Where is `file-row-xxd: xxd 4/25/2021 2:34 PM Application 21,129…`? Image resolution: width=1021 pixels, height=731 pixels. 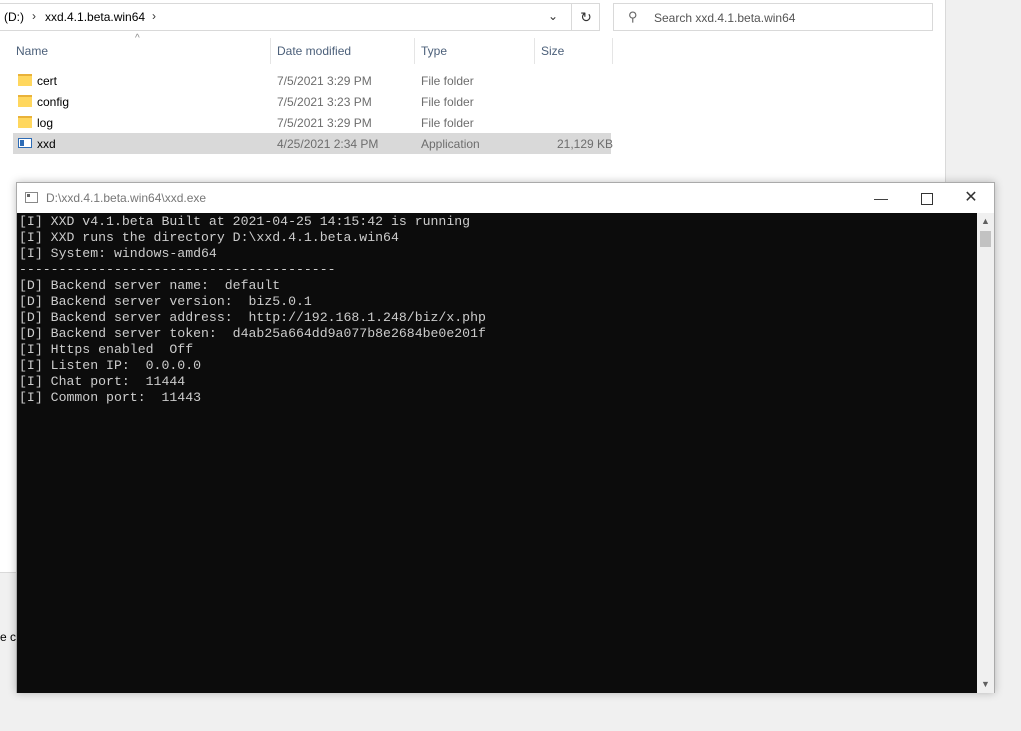
file-row-xxd: xxd 4/25/2021 2:34 PM Application 21,129… is located at coordinates (313, 143).